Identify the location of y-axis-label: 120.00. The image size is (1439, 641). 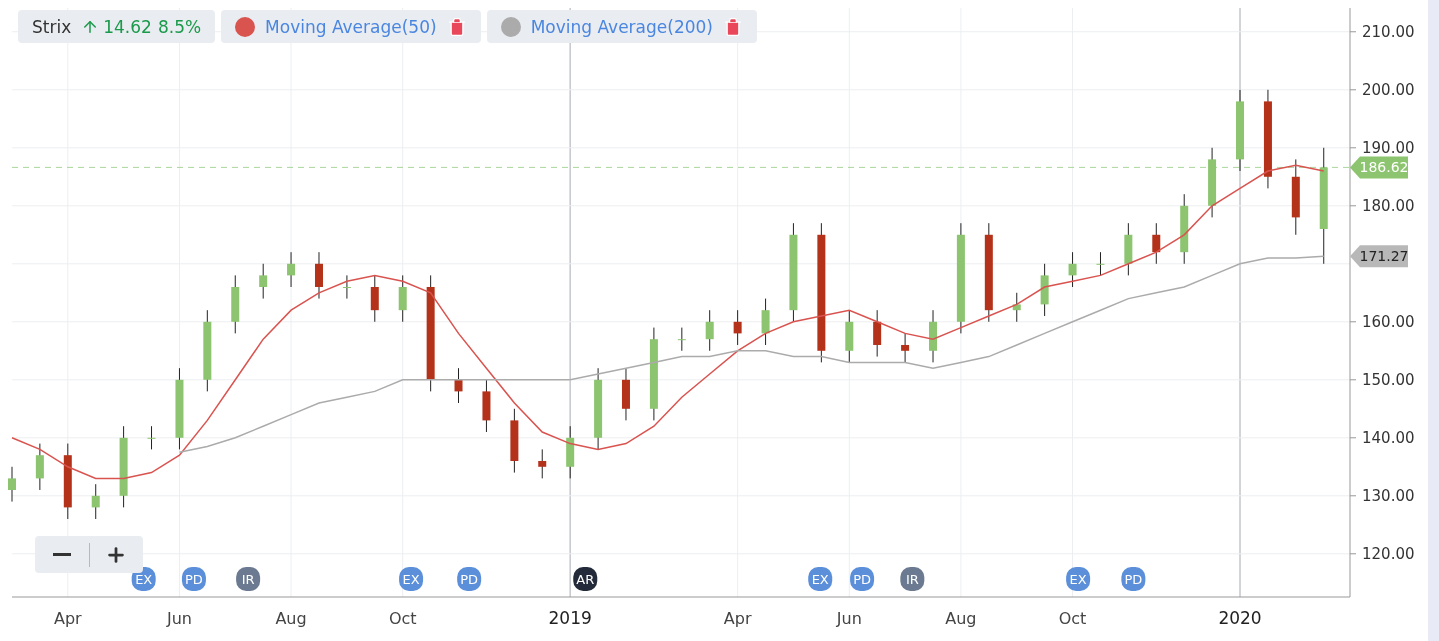
(1388, 553).